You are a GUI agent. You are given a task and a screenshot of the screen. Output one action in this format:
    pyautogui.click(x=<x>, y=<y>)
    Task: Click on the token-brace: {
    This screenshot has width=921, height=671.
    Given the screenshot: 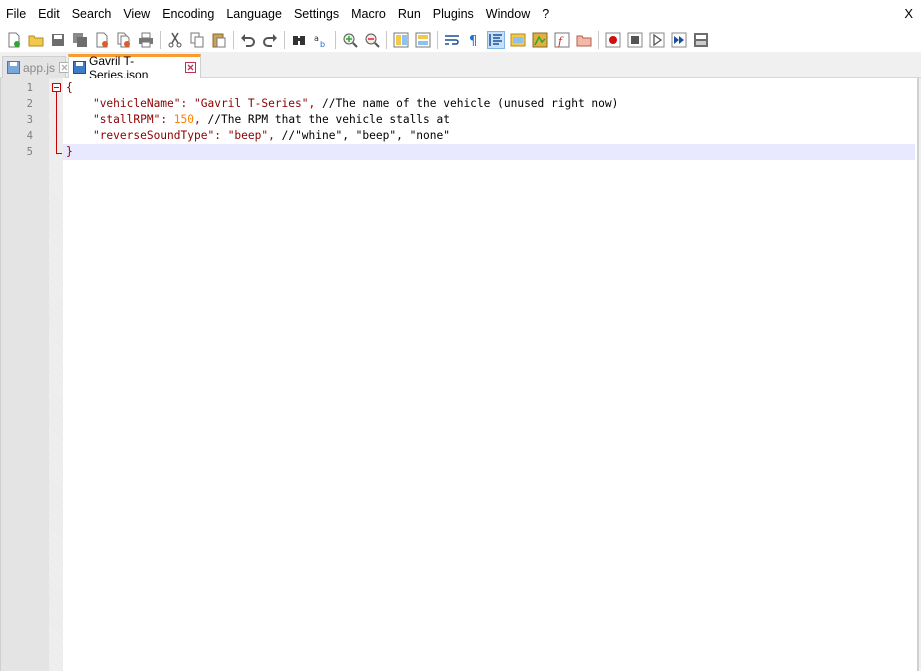 What is the action you would take?
    pyautogui.click(x=69, y=87)
    